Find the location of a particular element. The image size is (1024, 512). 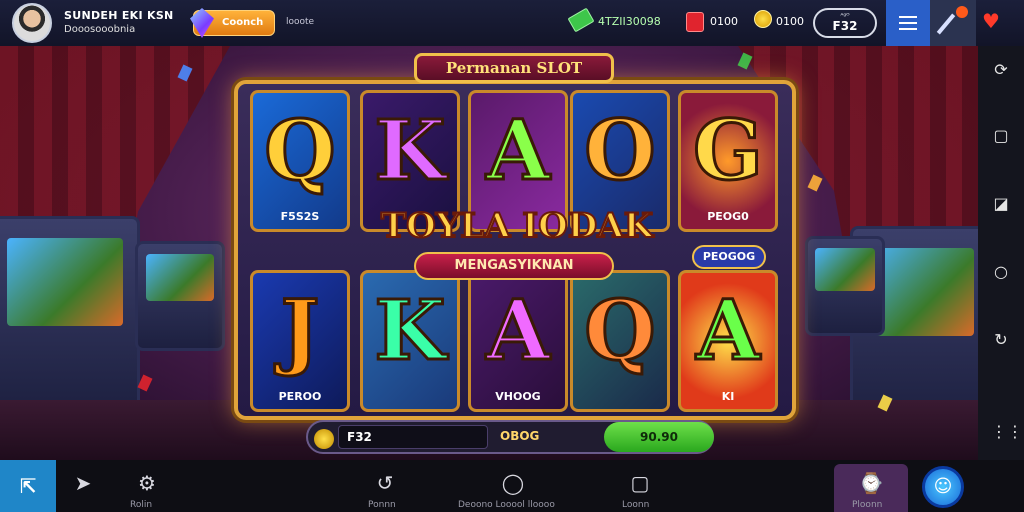

reel-tile: G PEOG0 is located at coordinates (728, 161).